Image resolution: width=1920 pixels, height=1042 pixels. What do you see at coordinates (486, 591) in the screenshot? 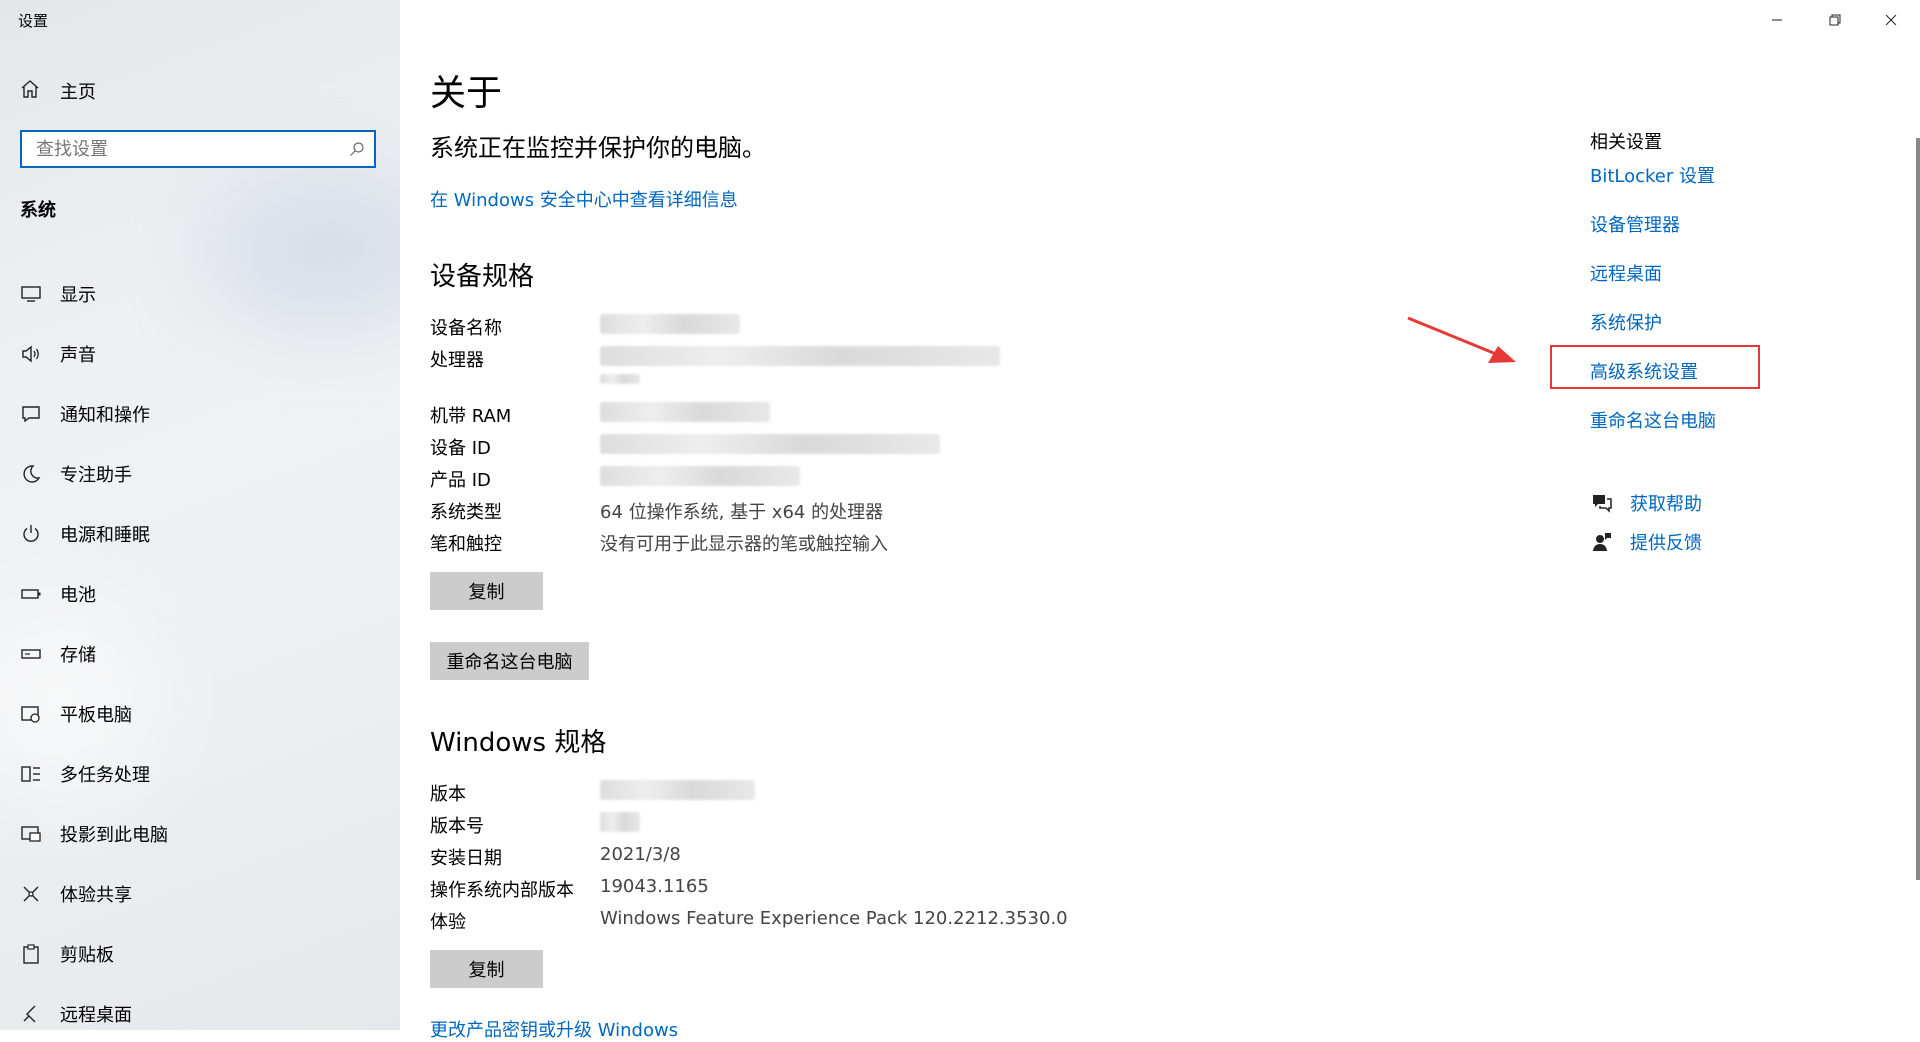
I see `copy-device-specs-button: 复制` at bounding box center [486, 591].